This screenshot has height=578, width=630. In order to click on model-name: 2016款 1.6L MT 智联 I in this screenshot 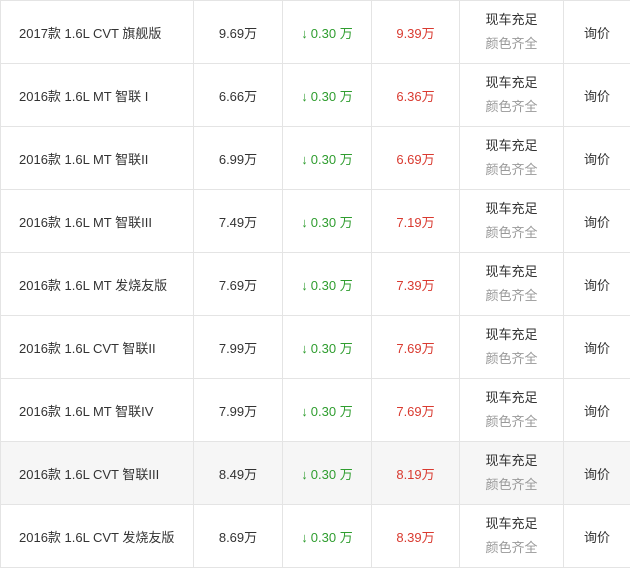, I will do `click(97, 95)`.